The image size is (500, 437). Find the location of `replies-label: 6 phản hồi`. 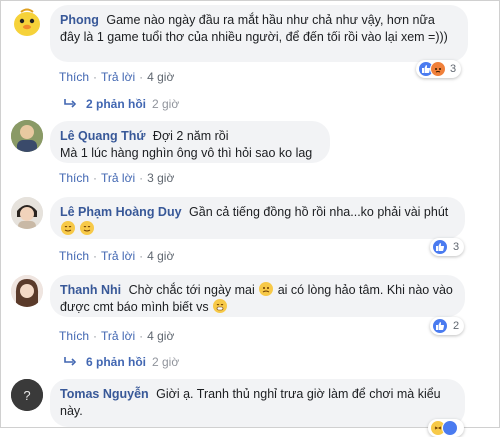

replies-label: 6 phản hồi is located at coordinates (116, 362).